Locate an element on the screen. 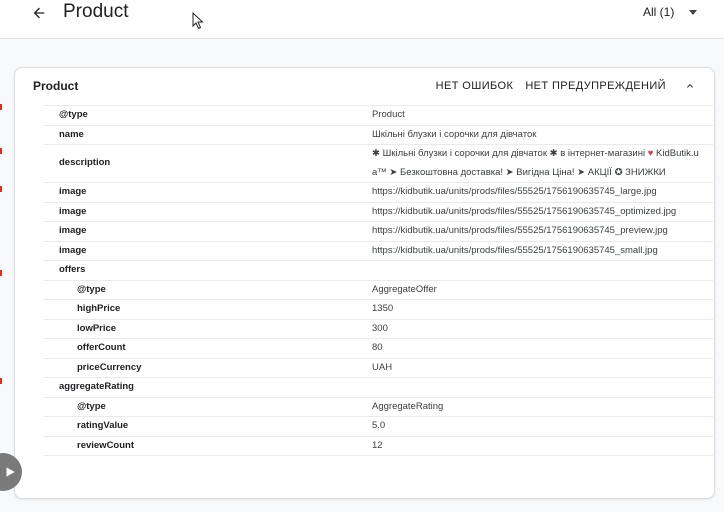 Image resolution: width=724 pixels, height=512 pixels. property-value: Product is located at coordinates (388, 114).